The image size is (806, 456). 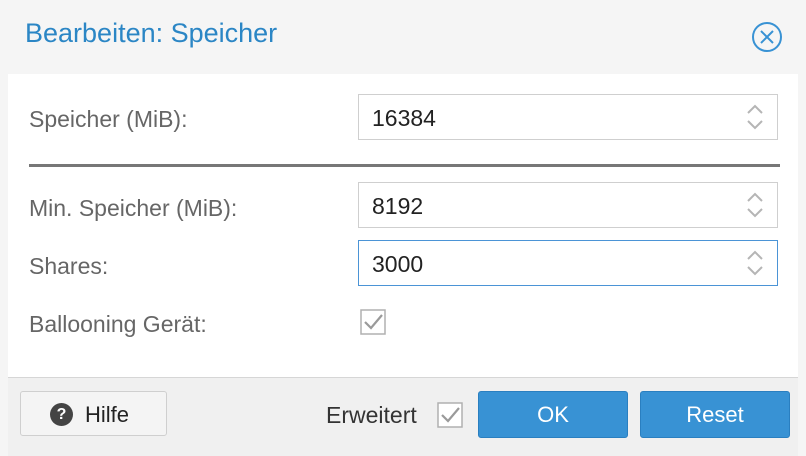 I want to click on close-button, so click(x=767, y=37).